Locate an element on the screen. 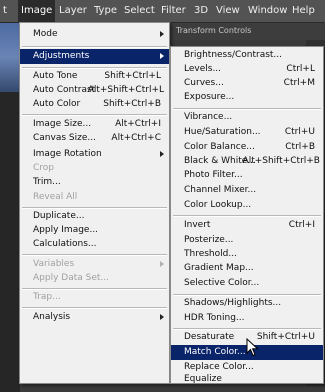 This screenshot has height=392, width=325. menu-item-equalize: Equalize is located at coordinates (247, 379).